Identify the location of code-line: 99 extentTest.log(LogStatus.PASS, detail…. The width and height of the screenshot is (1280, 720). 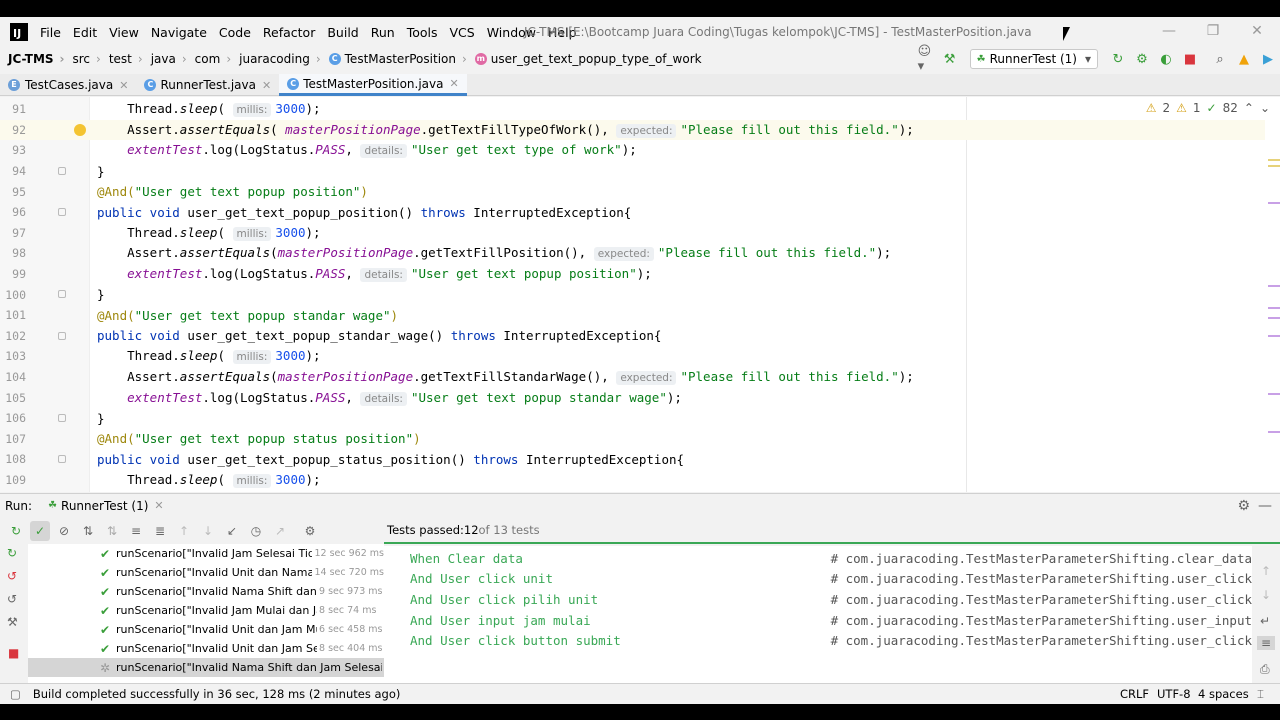
(632, 274).